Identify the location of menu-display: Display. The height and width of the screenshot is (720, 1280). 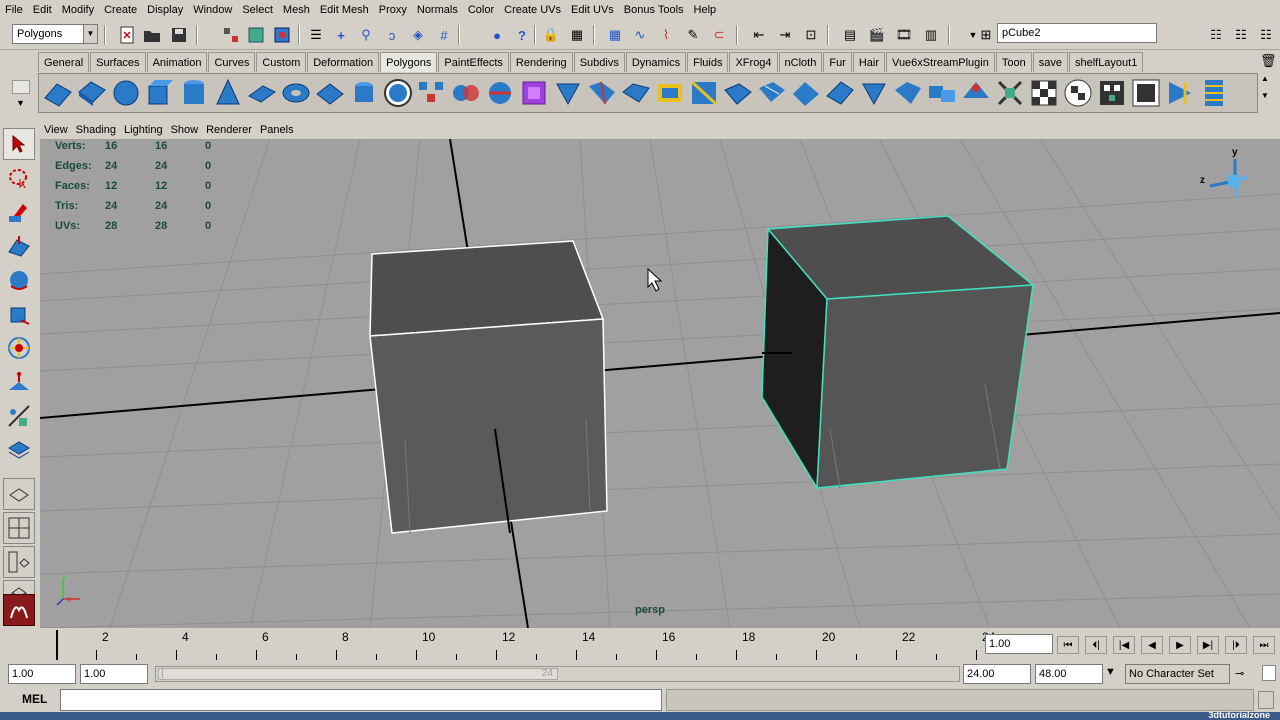
(165, 10).